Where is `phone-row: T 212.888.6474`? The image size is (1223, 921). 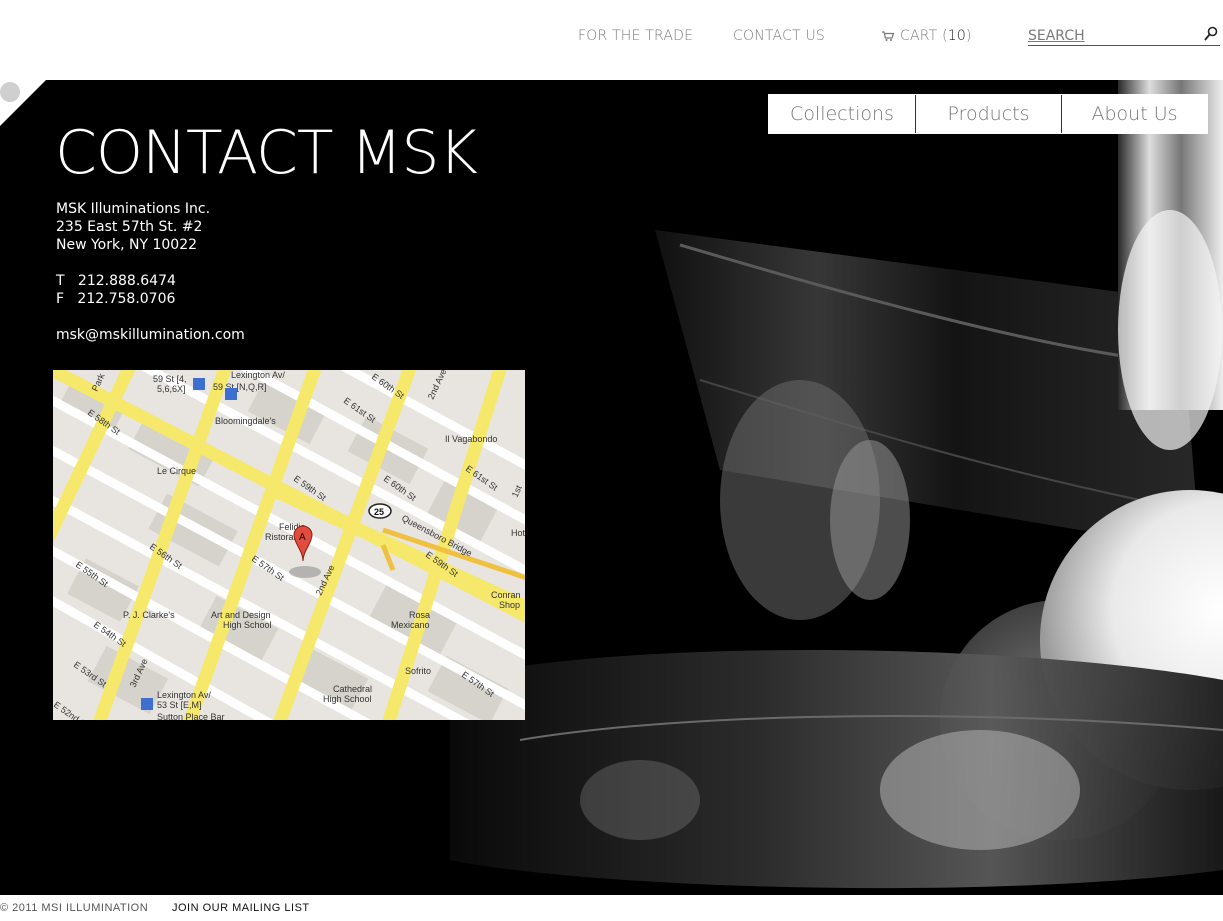
phone-row: T 212.888.6474 is located at coordinates (116, 281).